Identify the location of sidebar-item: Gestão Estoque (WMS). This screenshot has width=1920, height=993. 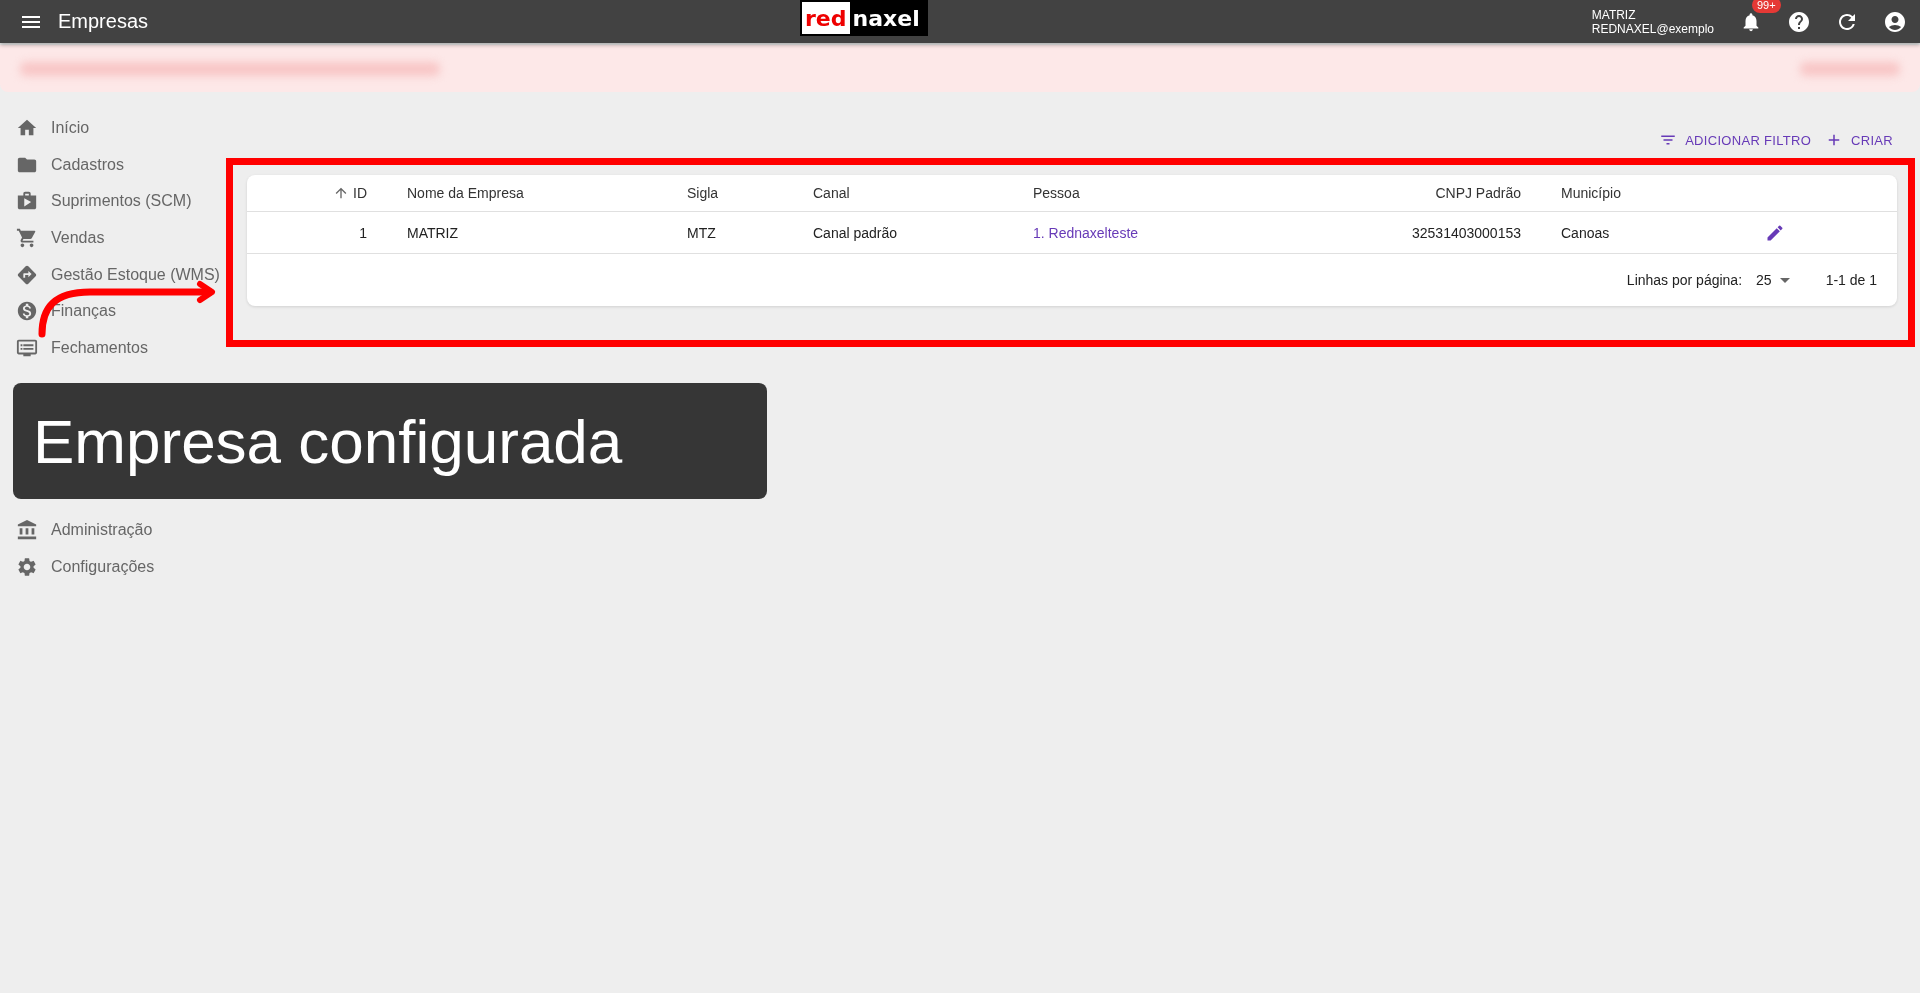
(113, 274).